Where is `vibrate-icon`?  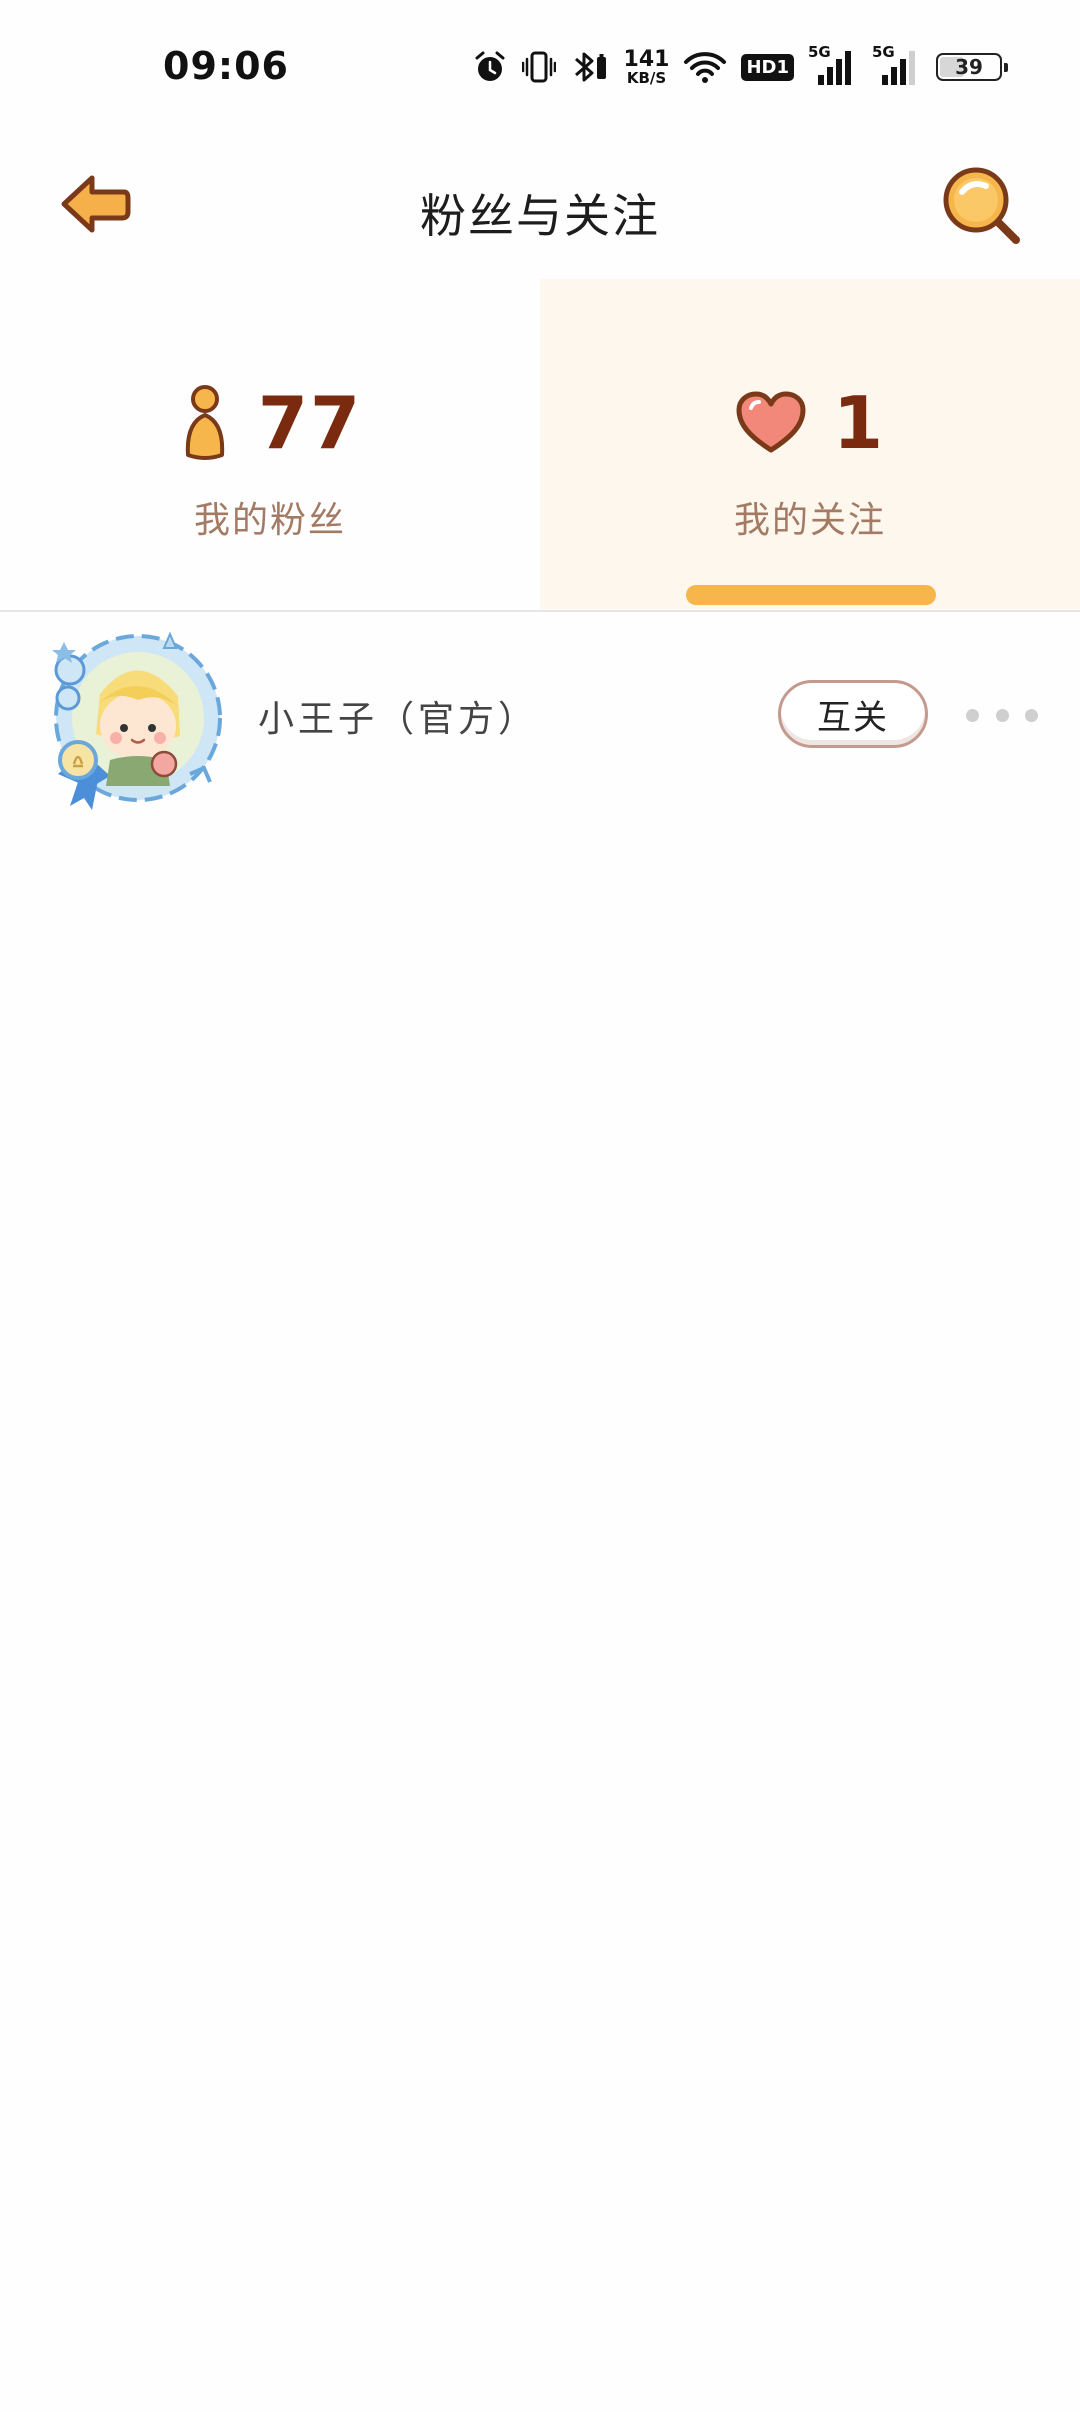 vibrate-icon is located at coordinates (538, 67).